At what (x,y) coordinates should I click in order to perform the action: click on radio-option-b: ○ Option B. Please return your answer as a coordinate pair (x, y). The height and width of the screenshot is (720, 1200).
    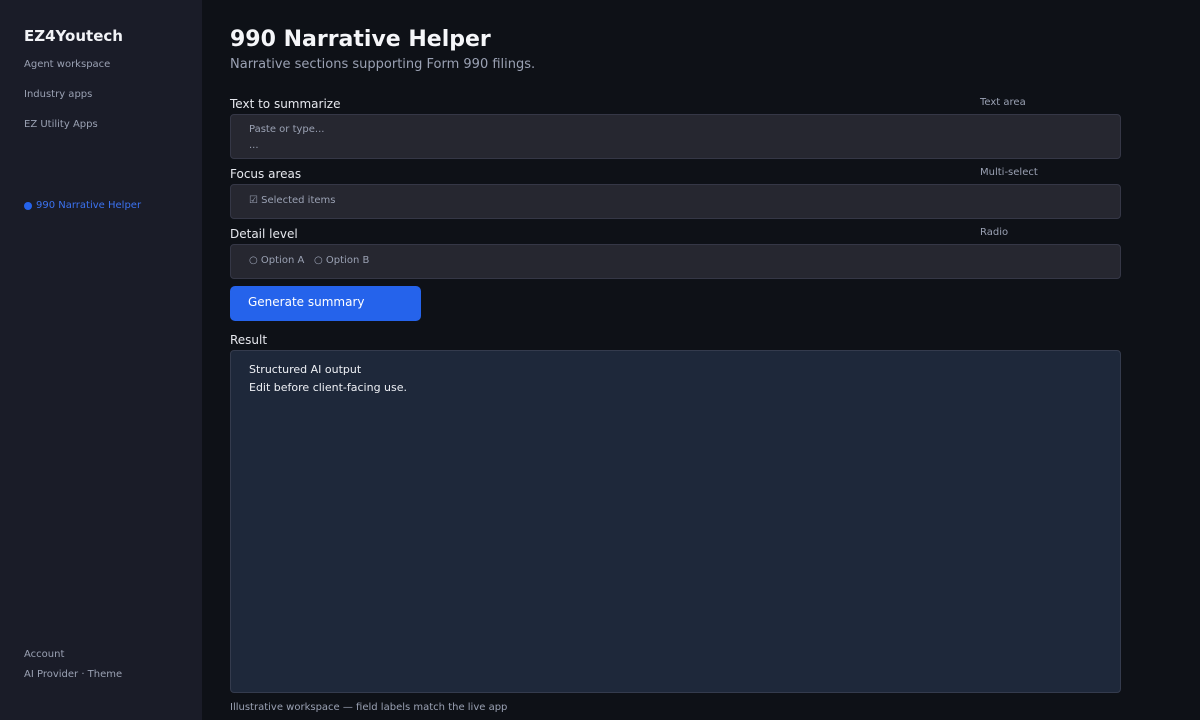
    Looking at the image, I should click on (341, 260).